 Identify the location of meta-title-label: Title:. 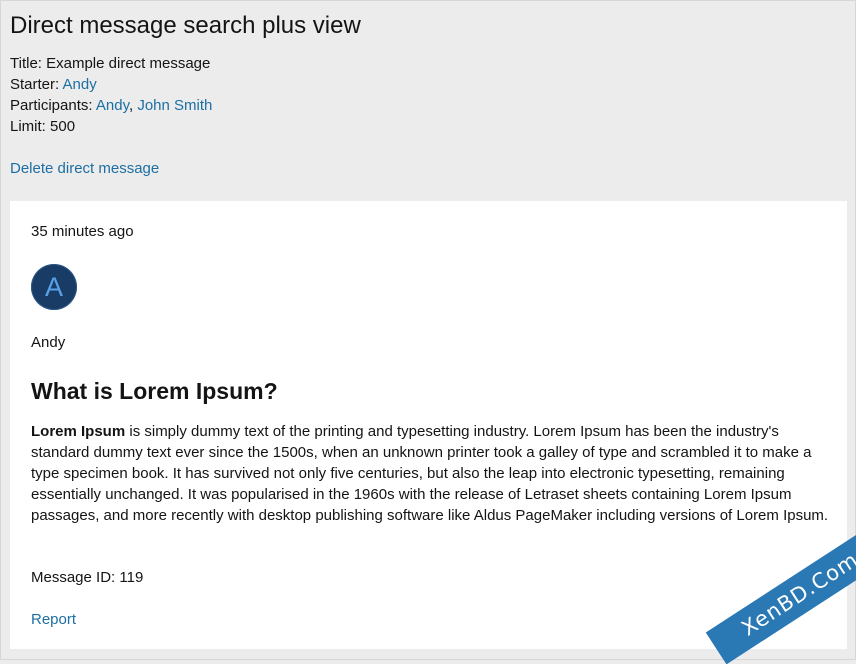
(26, 63).